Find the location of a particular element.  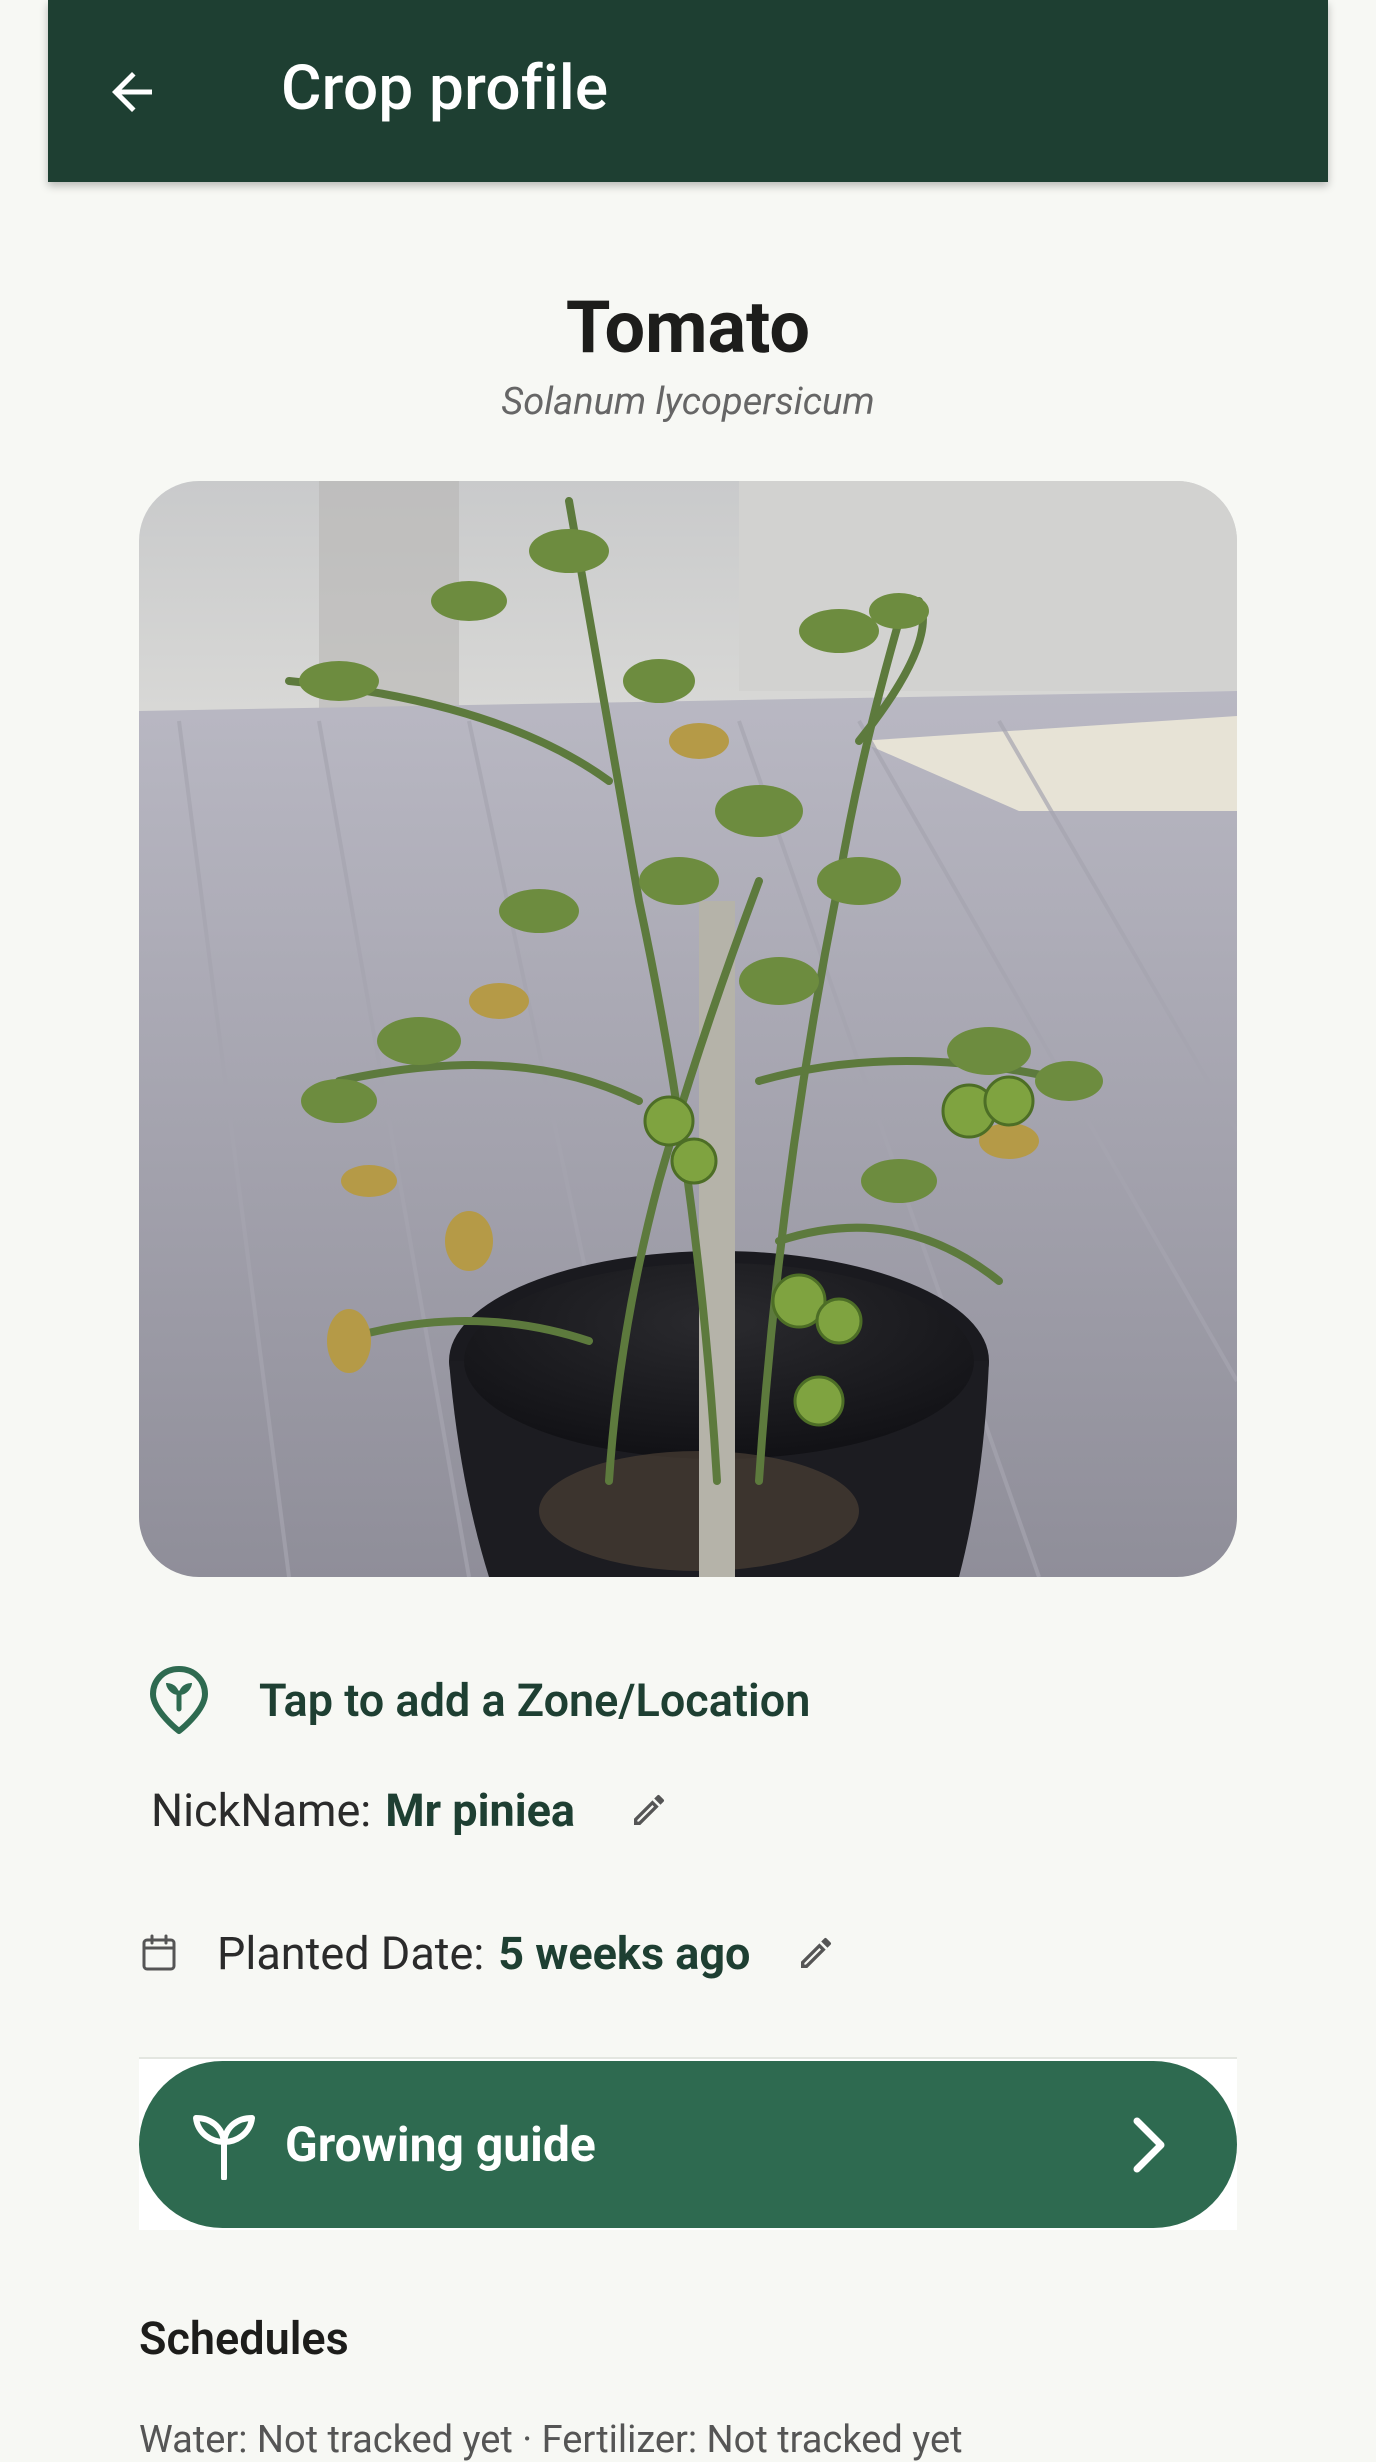

chevron-right-icon is located at coordinates (1149, 2145).